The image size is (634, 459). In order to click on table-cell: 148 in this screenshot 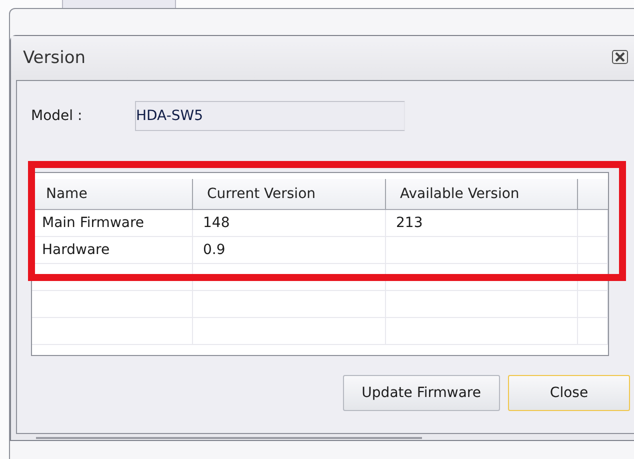, I will do `click(289, 223)`.